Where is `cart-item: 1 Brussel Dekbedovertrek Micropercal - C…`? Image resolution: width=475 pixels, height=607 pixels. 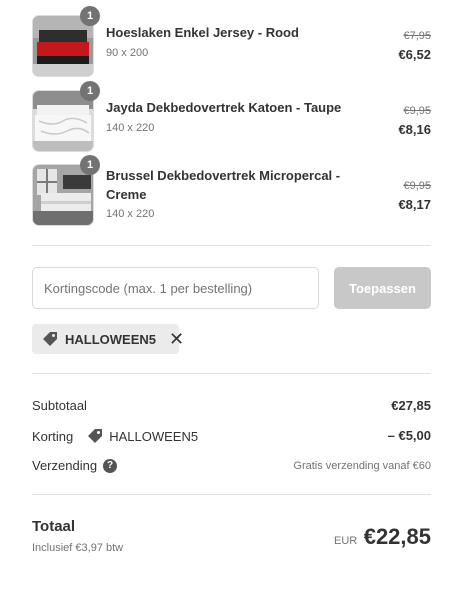
cart-item: 1 Brussel Dekbedovertrek Micropercal - C… is located at coordinates (231, 191).